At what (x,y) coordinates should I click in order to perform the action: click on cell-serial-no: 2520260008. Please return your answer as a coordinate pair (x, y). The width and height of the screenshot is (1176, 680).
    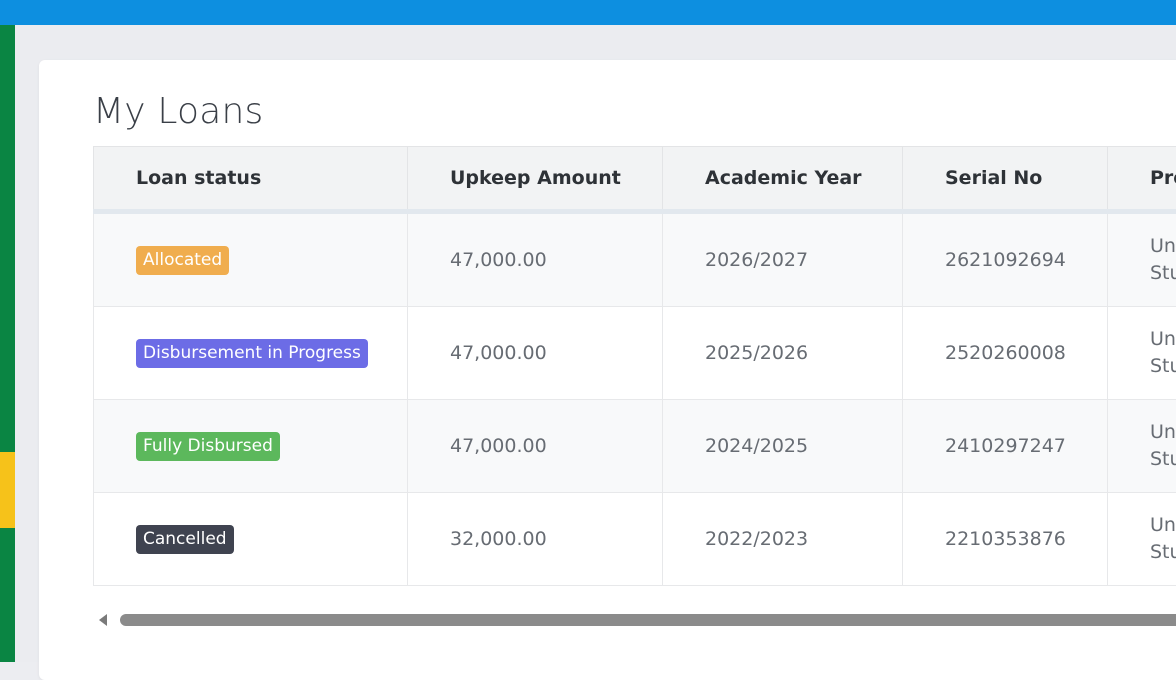
    Looking at the image, I should click on (1005, 353).